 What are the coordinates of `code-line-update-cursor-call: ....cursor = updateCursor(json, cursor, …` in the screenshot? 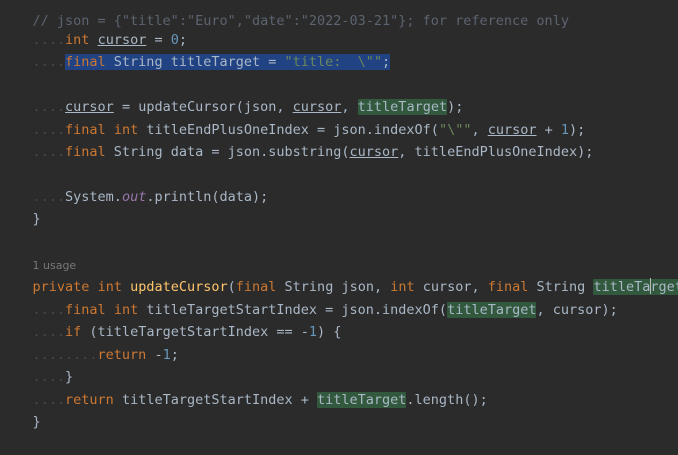 It's located at (339, 94).